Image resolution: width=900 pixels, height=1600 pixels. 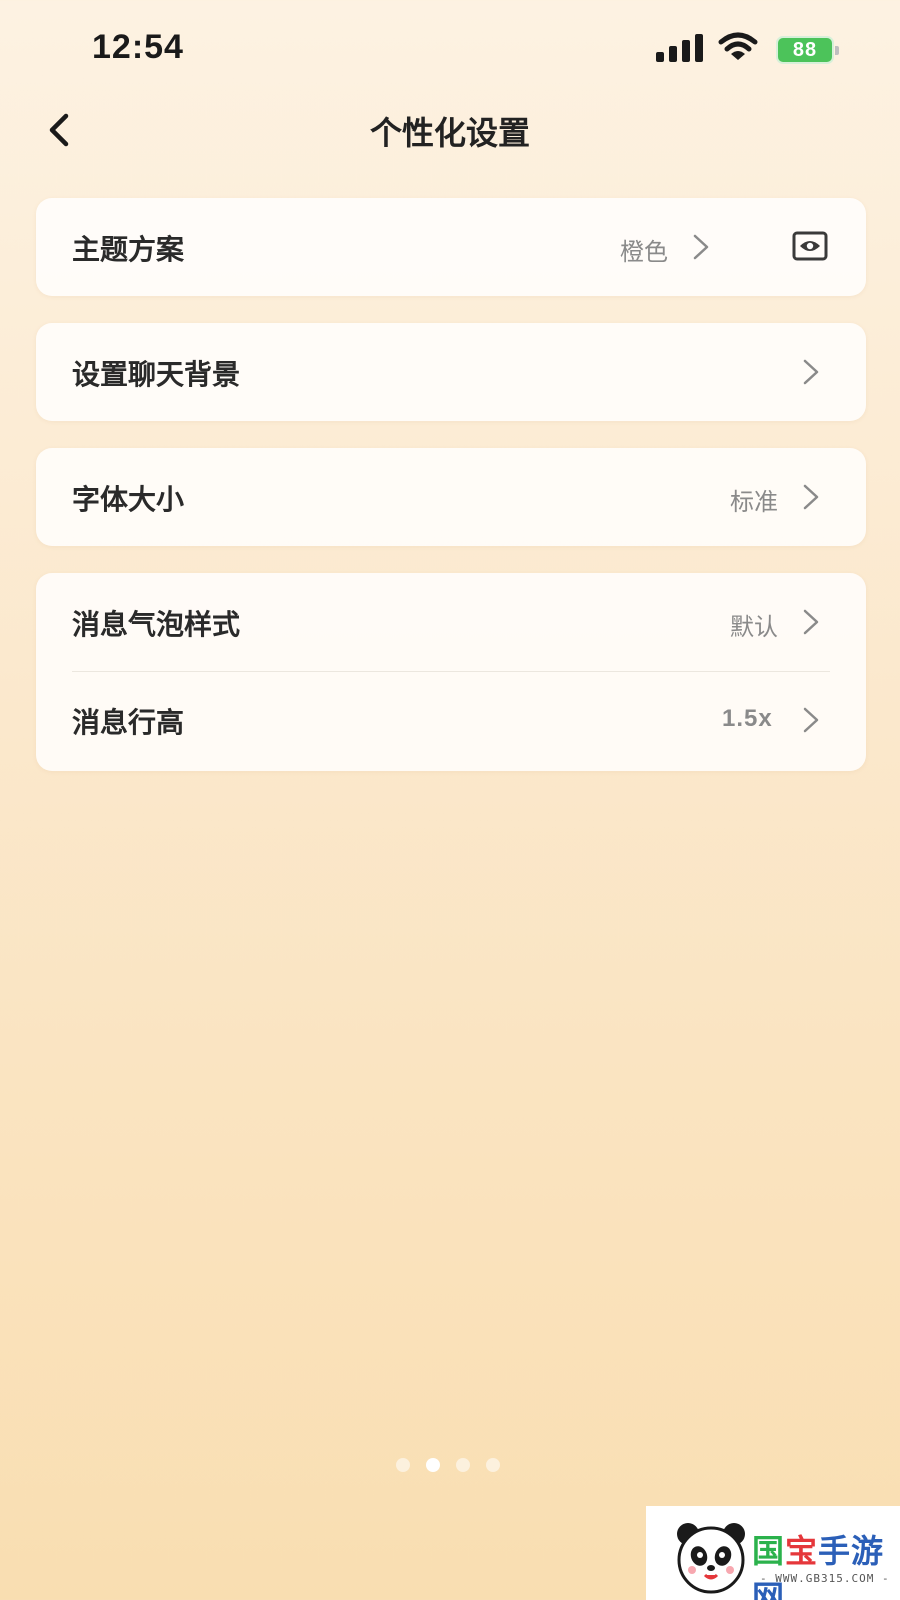 What do you see at coordinates (138, 47) in the screenshot?
I see `status-time: 12:54` at bounding box center [138, 47].